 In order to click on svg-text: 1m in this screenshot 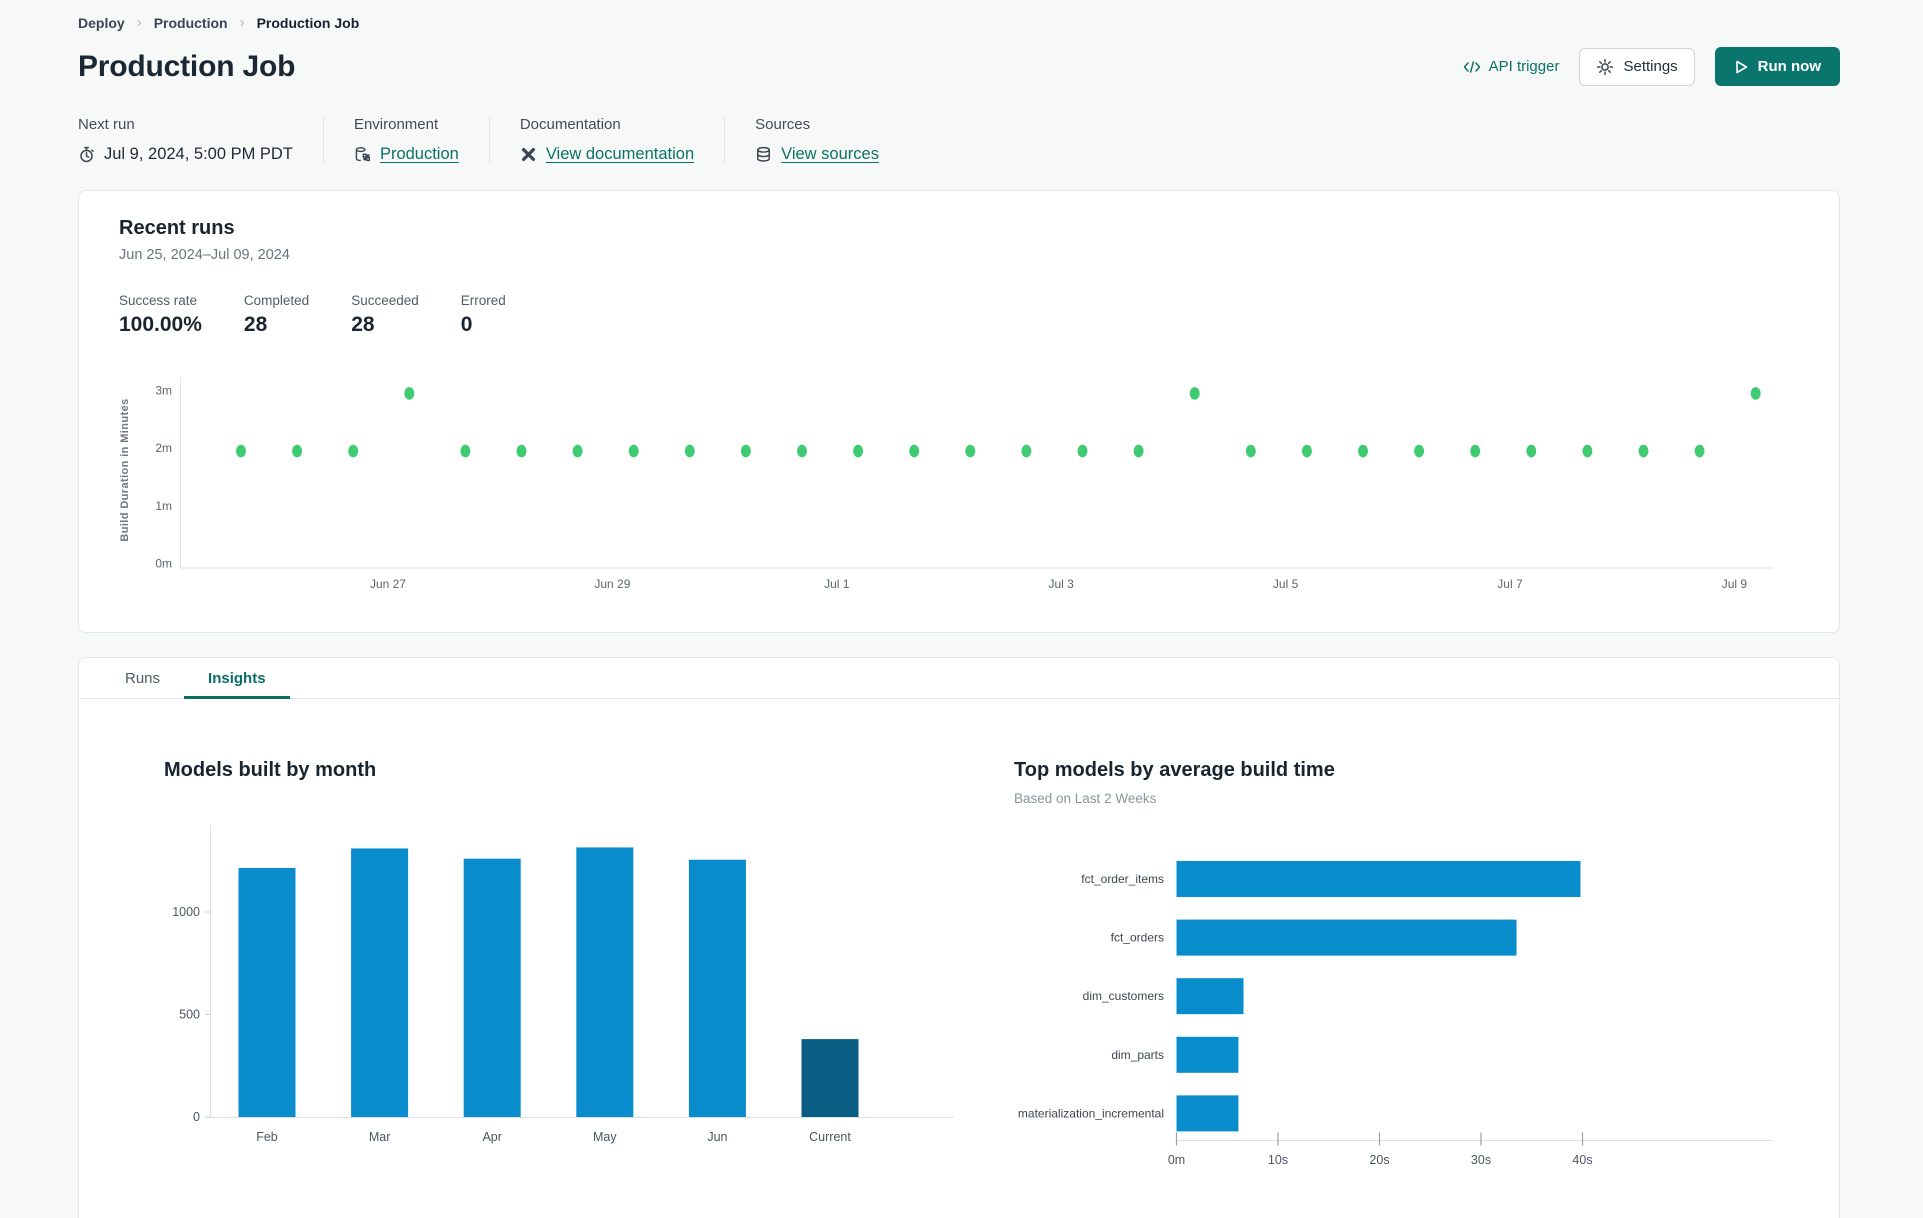, I will do `click(163, 506)`.